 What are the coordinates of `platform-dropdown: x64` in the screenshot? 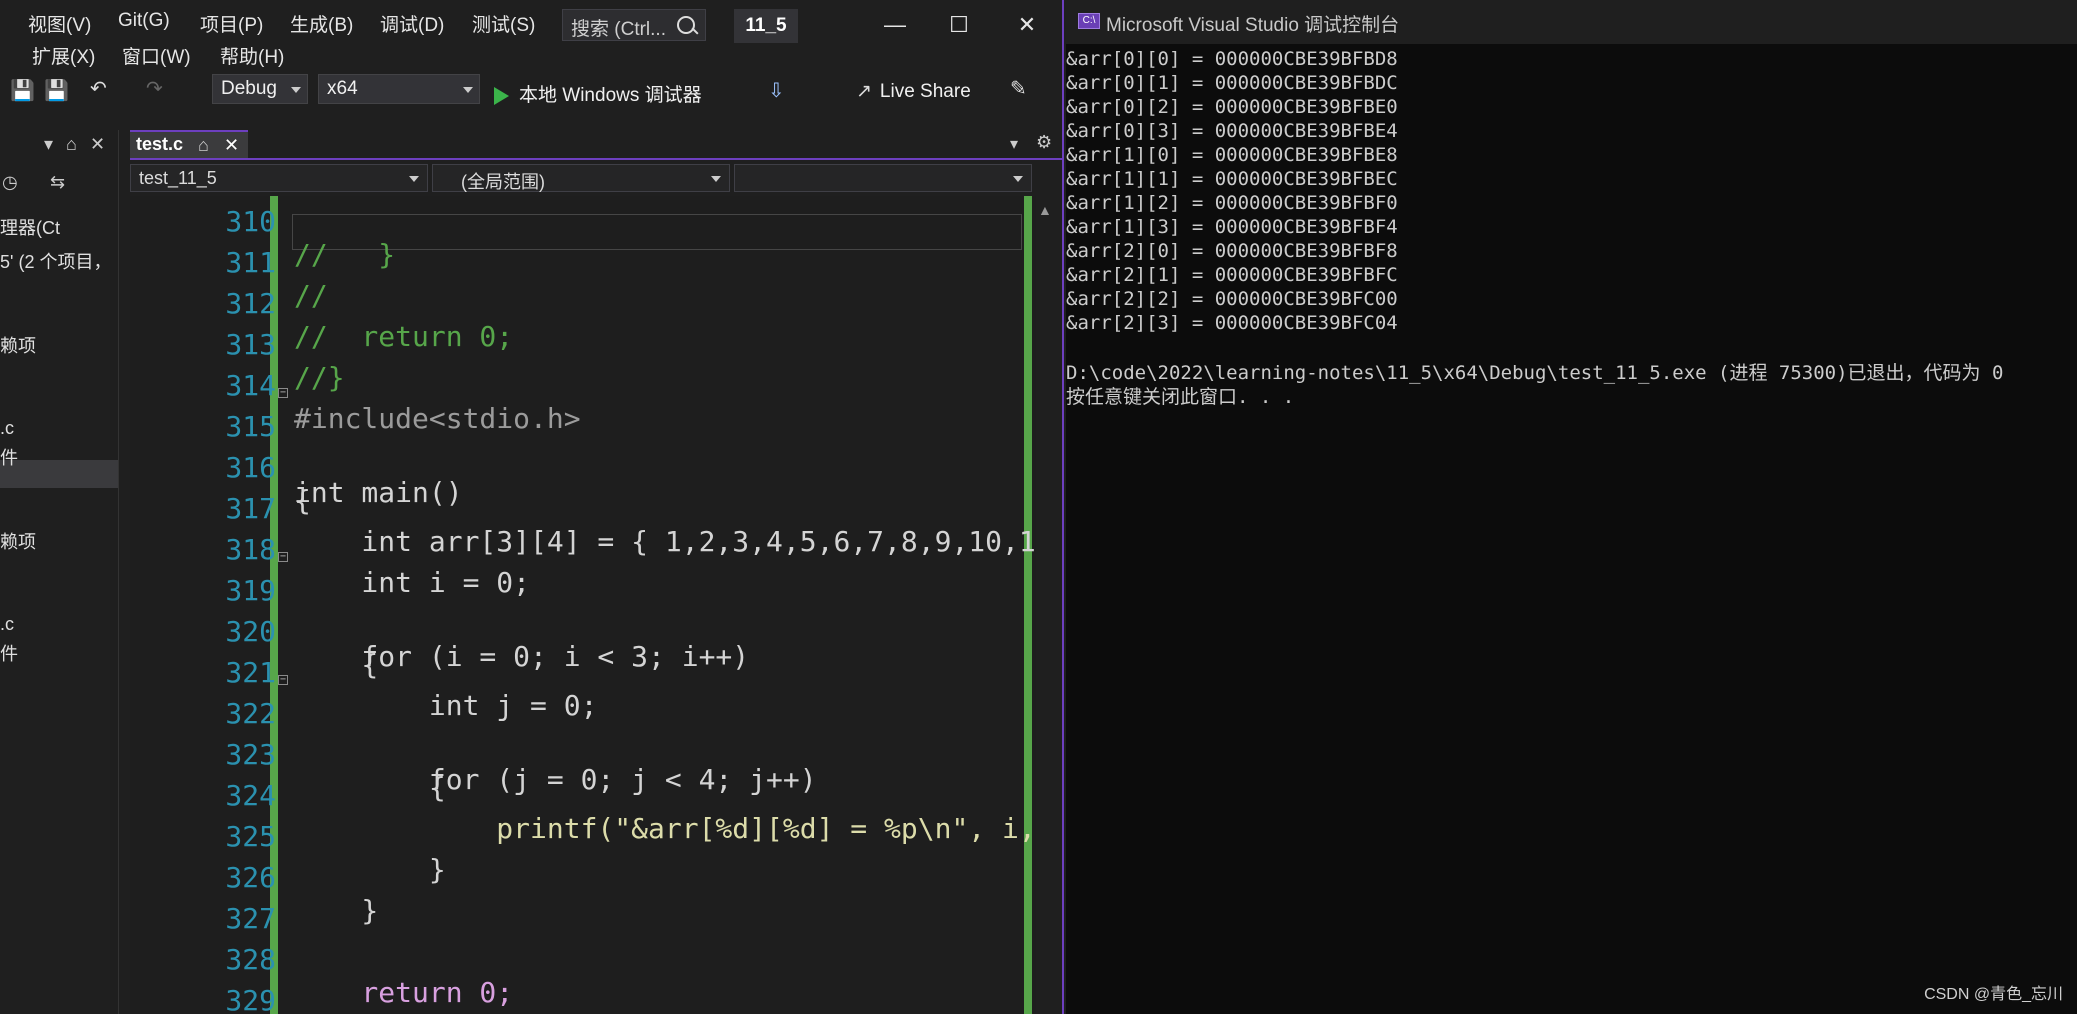 It's located at (399, 89).